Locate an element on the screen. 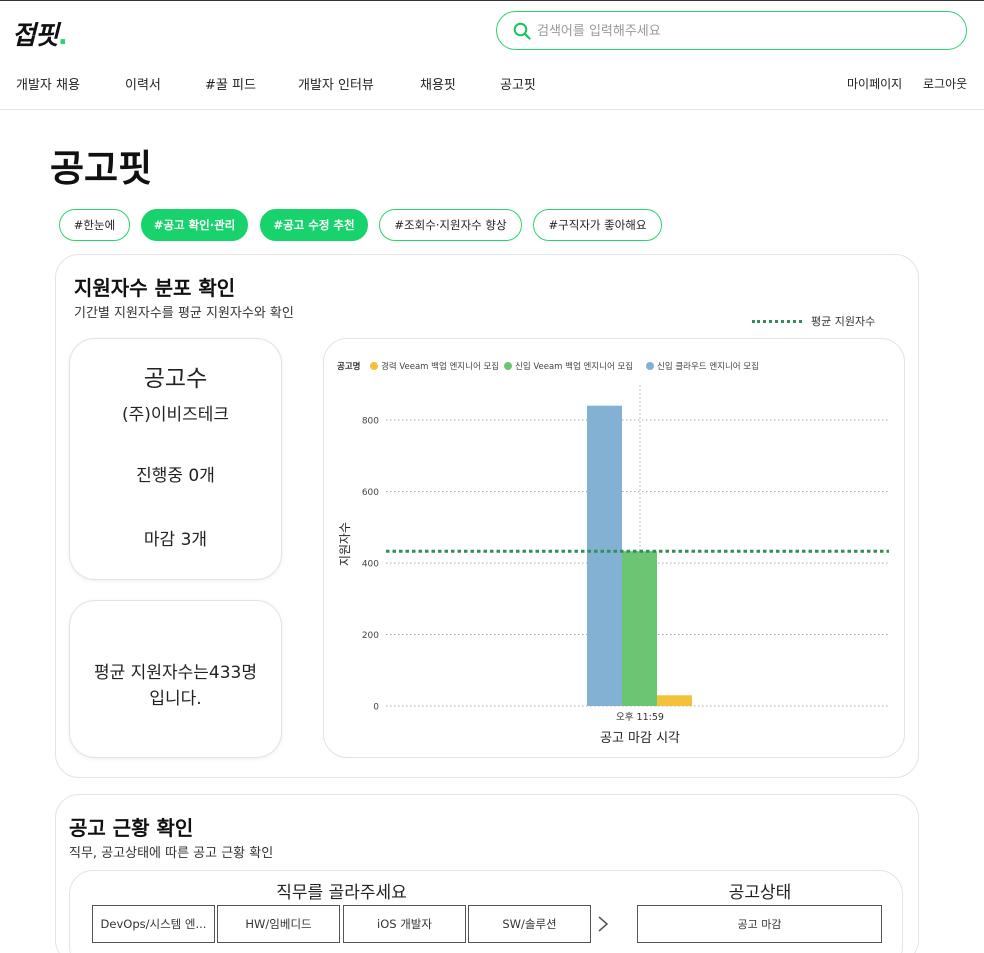 This screenshot has width=984, height=953. status-label: 공고상태 is located at coordinates (760, 893).